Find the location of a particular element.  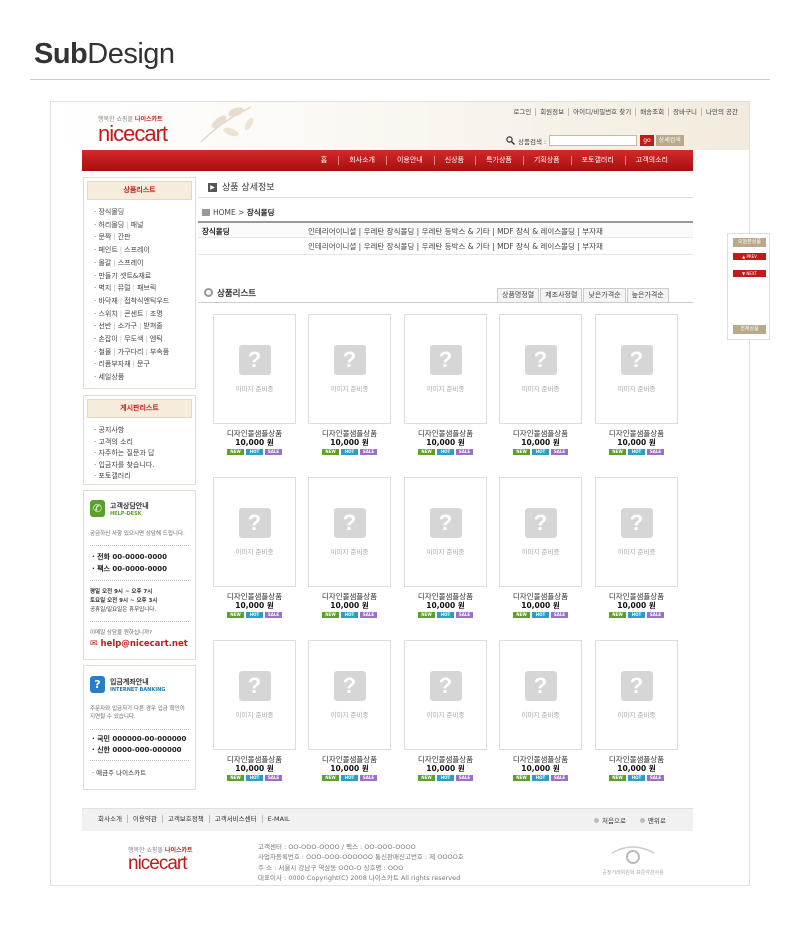

prev-button: ▲ PREV is located at coordinates (749, 256).